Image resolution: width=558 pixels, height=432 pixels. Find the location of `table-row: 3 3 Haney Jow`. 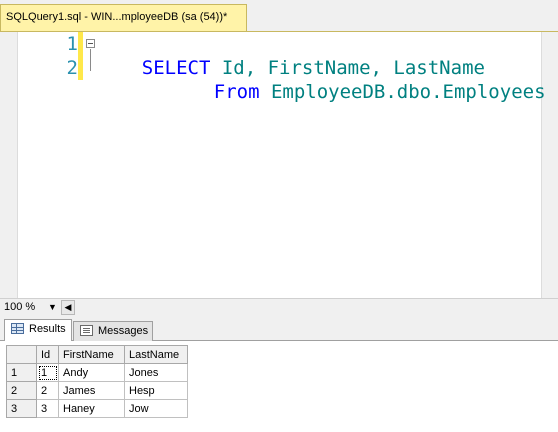

table-row: 3 3 Haney Jow is located at coordinates (97, 408).